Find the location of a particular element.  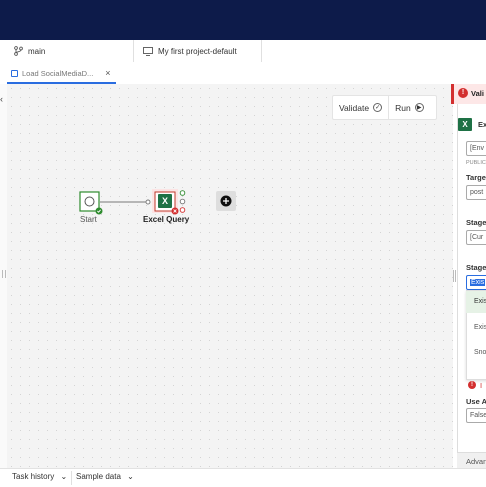

target-label: Targe is located at coordinates (476, 177).